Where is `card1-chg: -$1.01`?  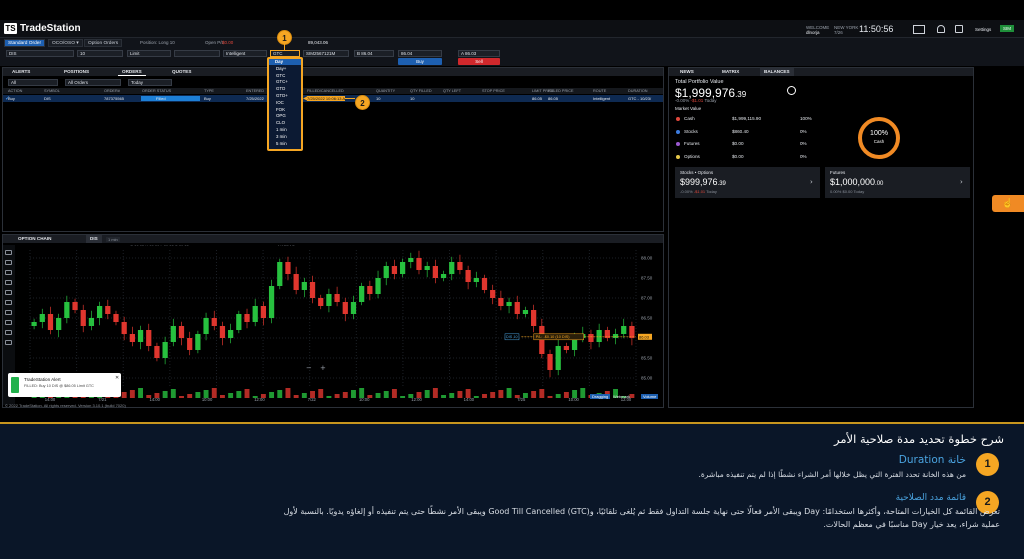 card1-chg: -$1.01 is located at coordinates (699, 191).